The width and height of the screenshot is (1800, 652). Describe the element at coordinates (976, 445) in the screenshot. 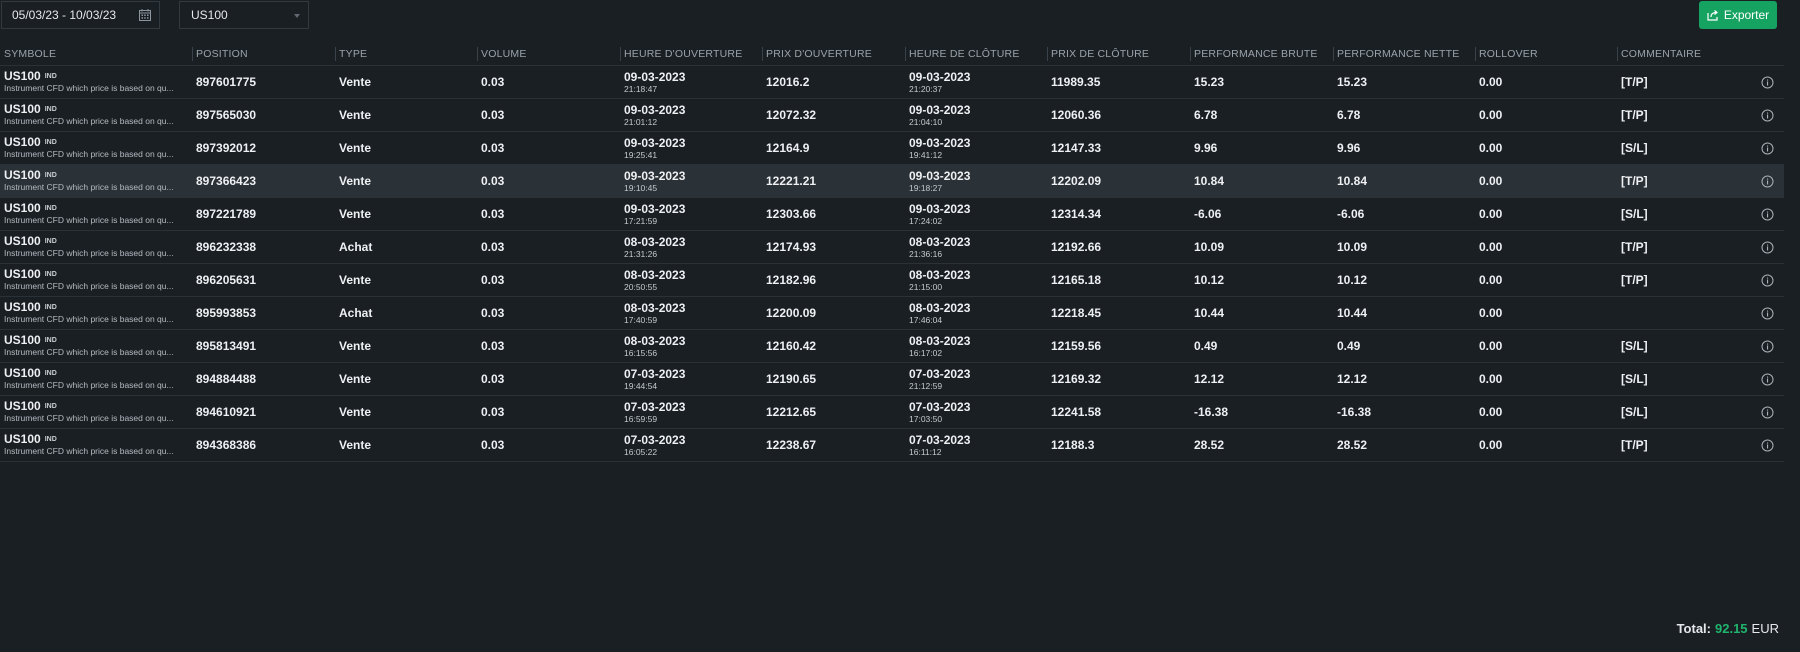

I see `close-time-cell: 07-03-2023 16:11:12` at that location.